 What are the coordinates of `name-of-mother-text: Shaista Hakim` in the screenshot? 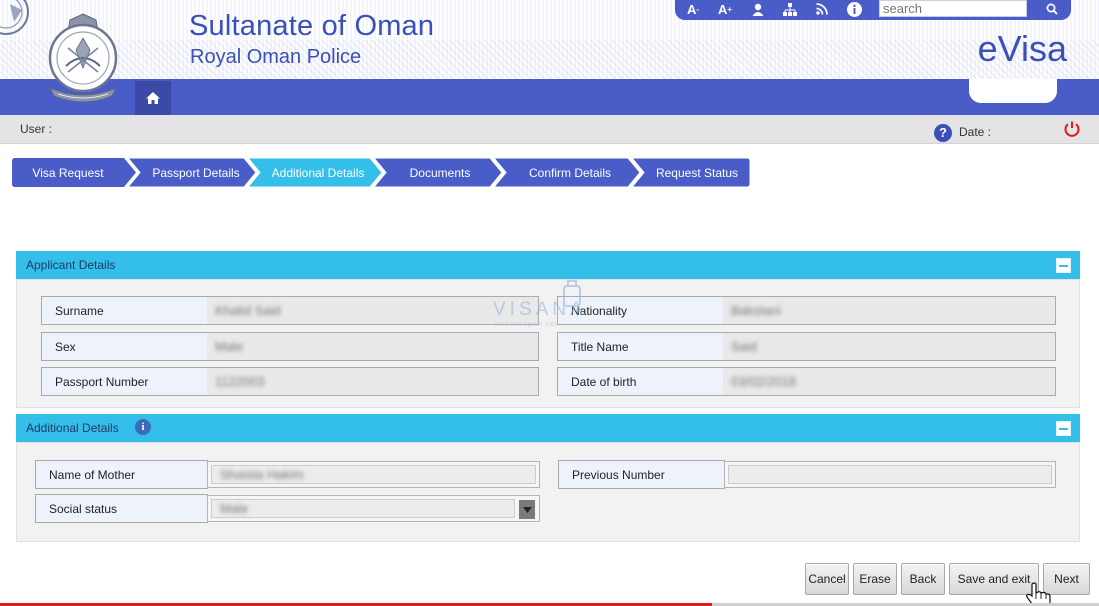 It's located at (262, 474).